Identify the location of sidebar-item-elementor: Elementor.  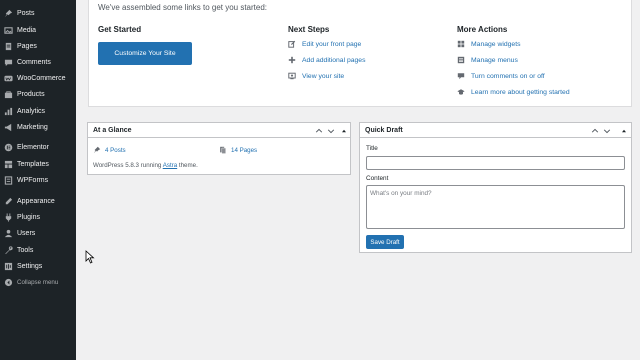
(38, 148).